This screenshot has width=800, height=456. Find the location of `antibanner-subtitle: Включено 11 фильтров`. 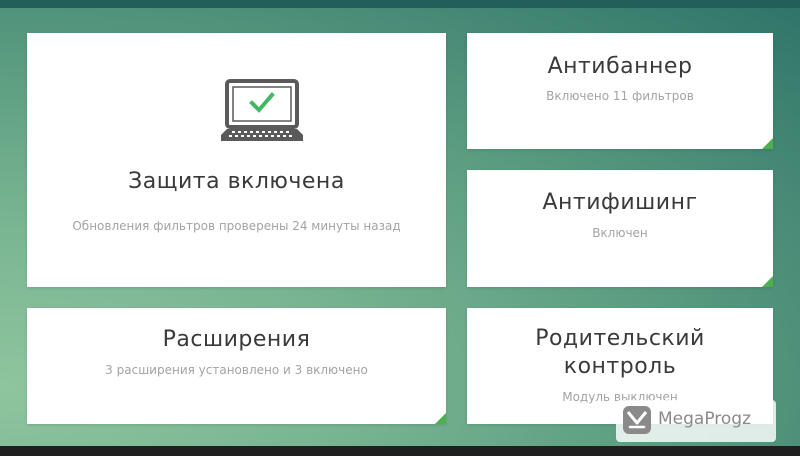

antibanner-subtitle: Включено 11 фильтров is located at coordinates (620, 96).